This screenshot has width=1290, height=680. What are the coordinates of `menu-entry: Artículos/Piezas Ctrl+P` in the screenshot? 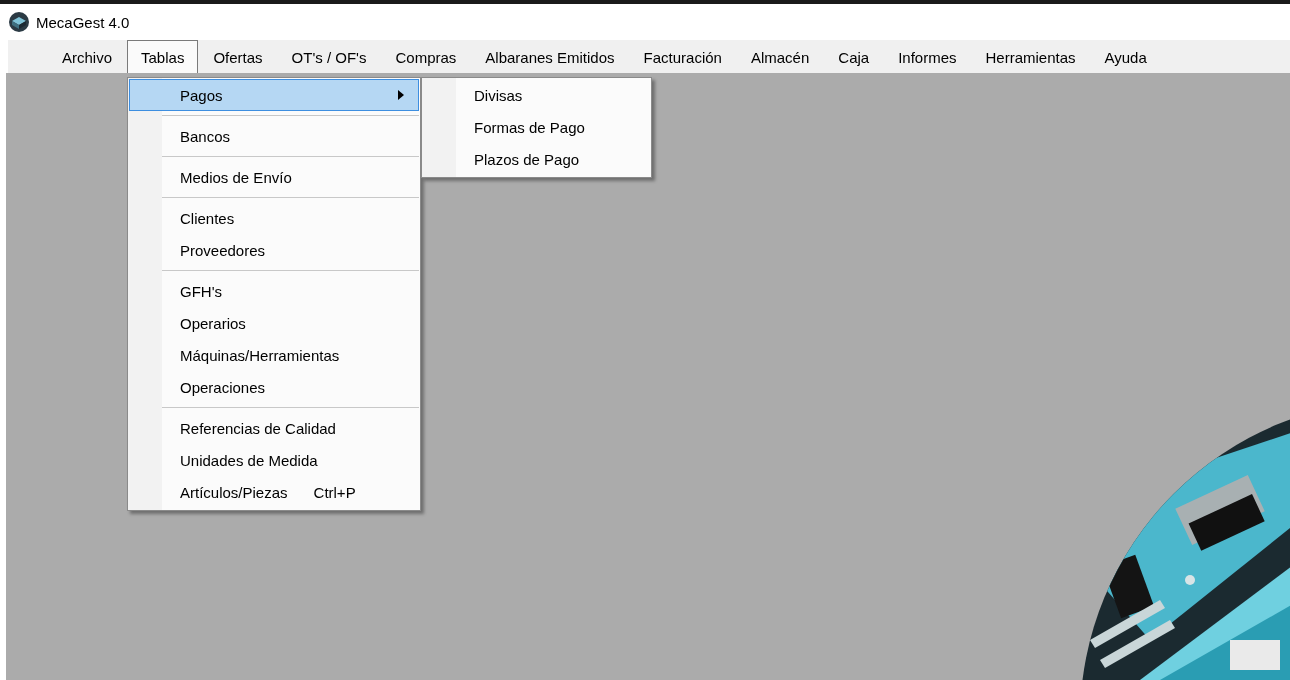 It's located at (274, 492).